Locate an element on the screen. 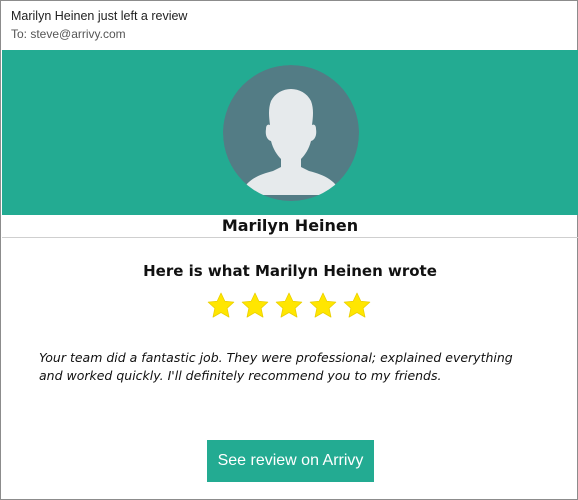  reviewer-name-row: Marilyn Heinen is located at coordinates (290, 226).